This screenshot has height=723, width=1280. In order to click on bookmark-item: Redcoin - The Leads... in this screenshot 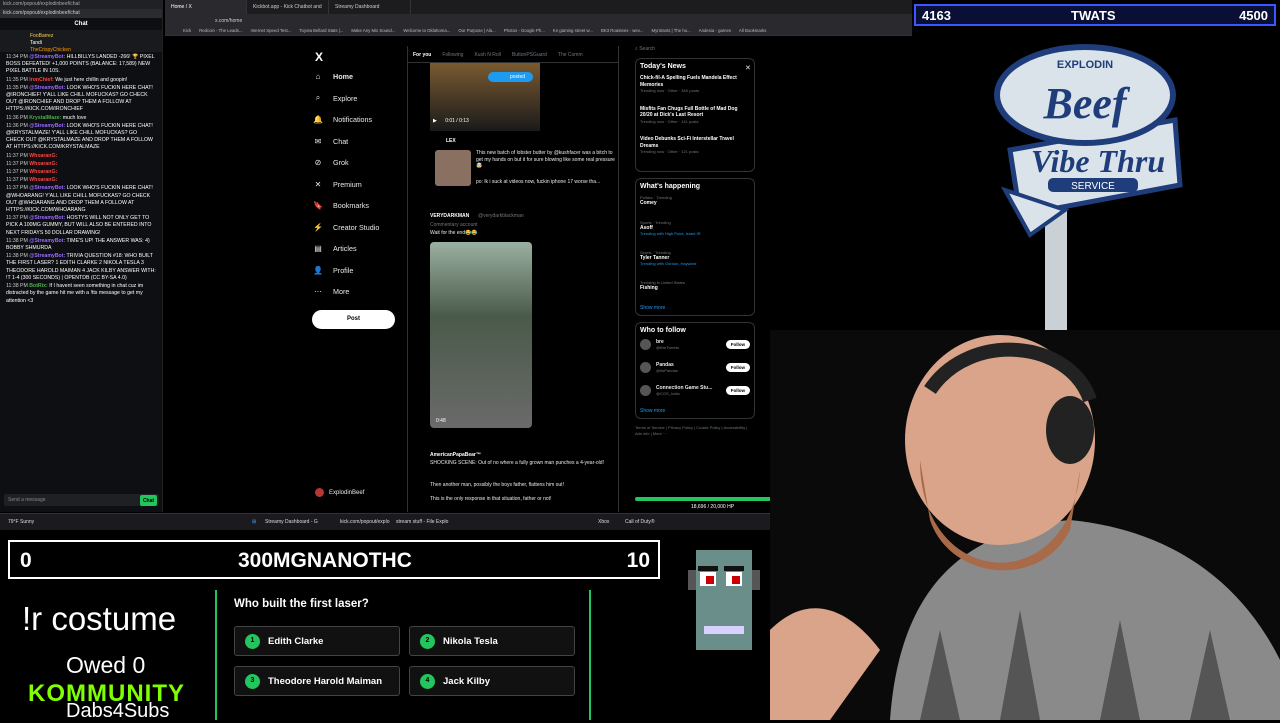, I will do `click(220, 31)`.